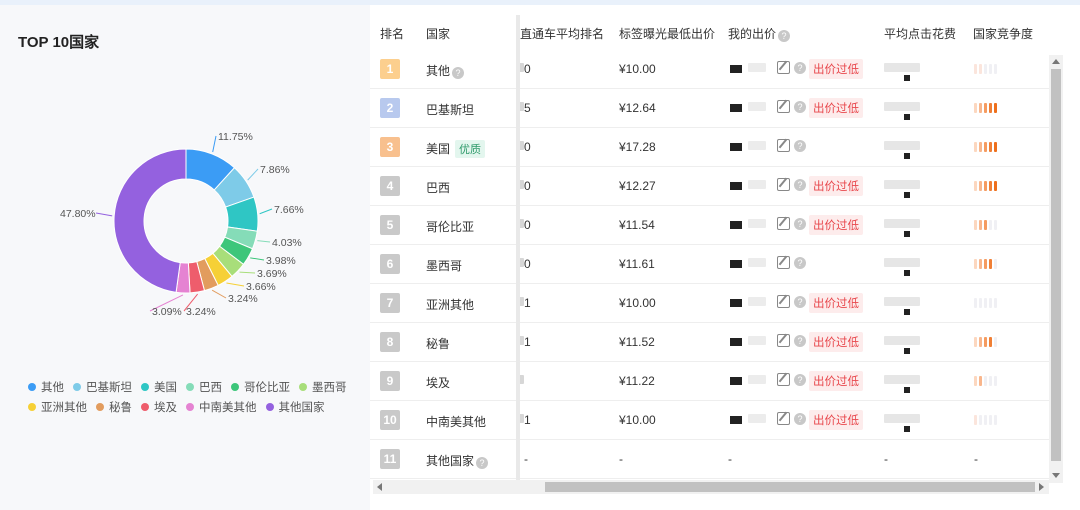  What do you see at coordinates (456, 422) in the screenshot?
I see `country-label: 中南美其他` at bounding box center [456, 422].